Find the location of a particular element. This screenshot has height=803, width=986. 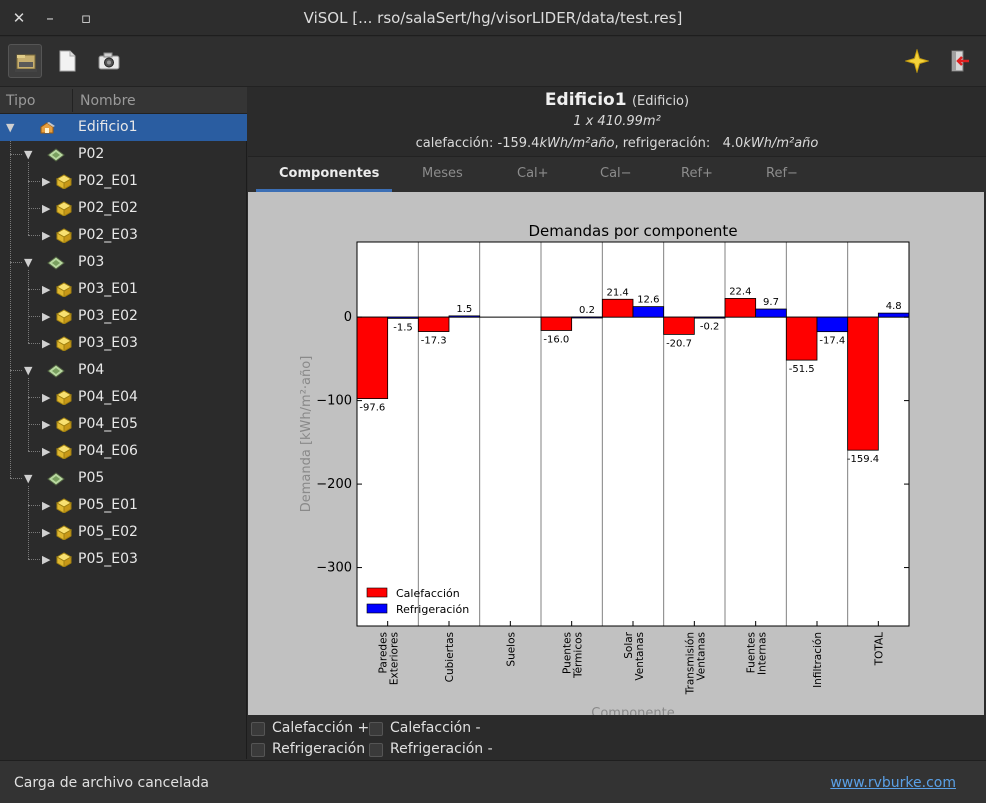

data-label: -51.5 is located at coordinates (802, 369).